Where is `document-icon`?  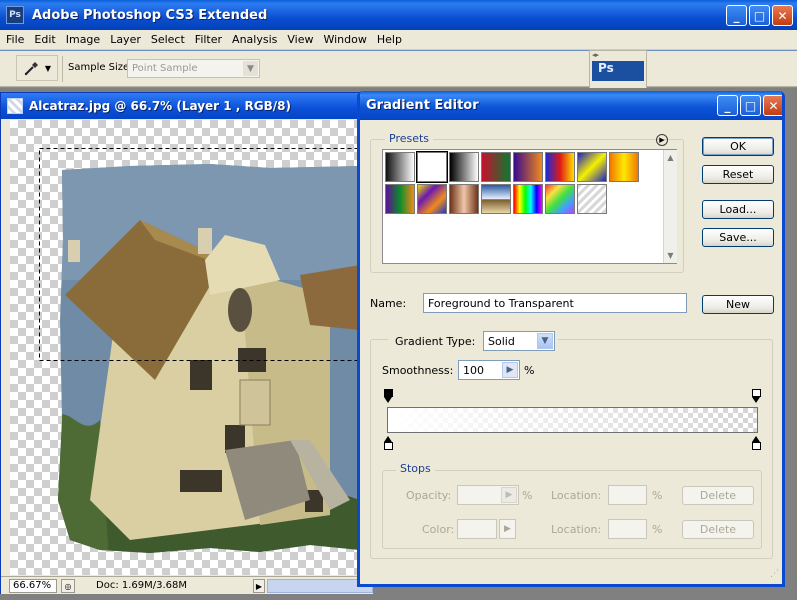
document-icon is located at coordinates (15, 106).